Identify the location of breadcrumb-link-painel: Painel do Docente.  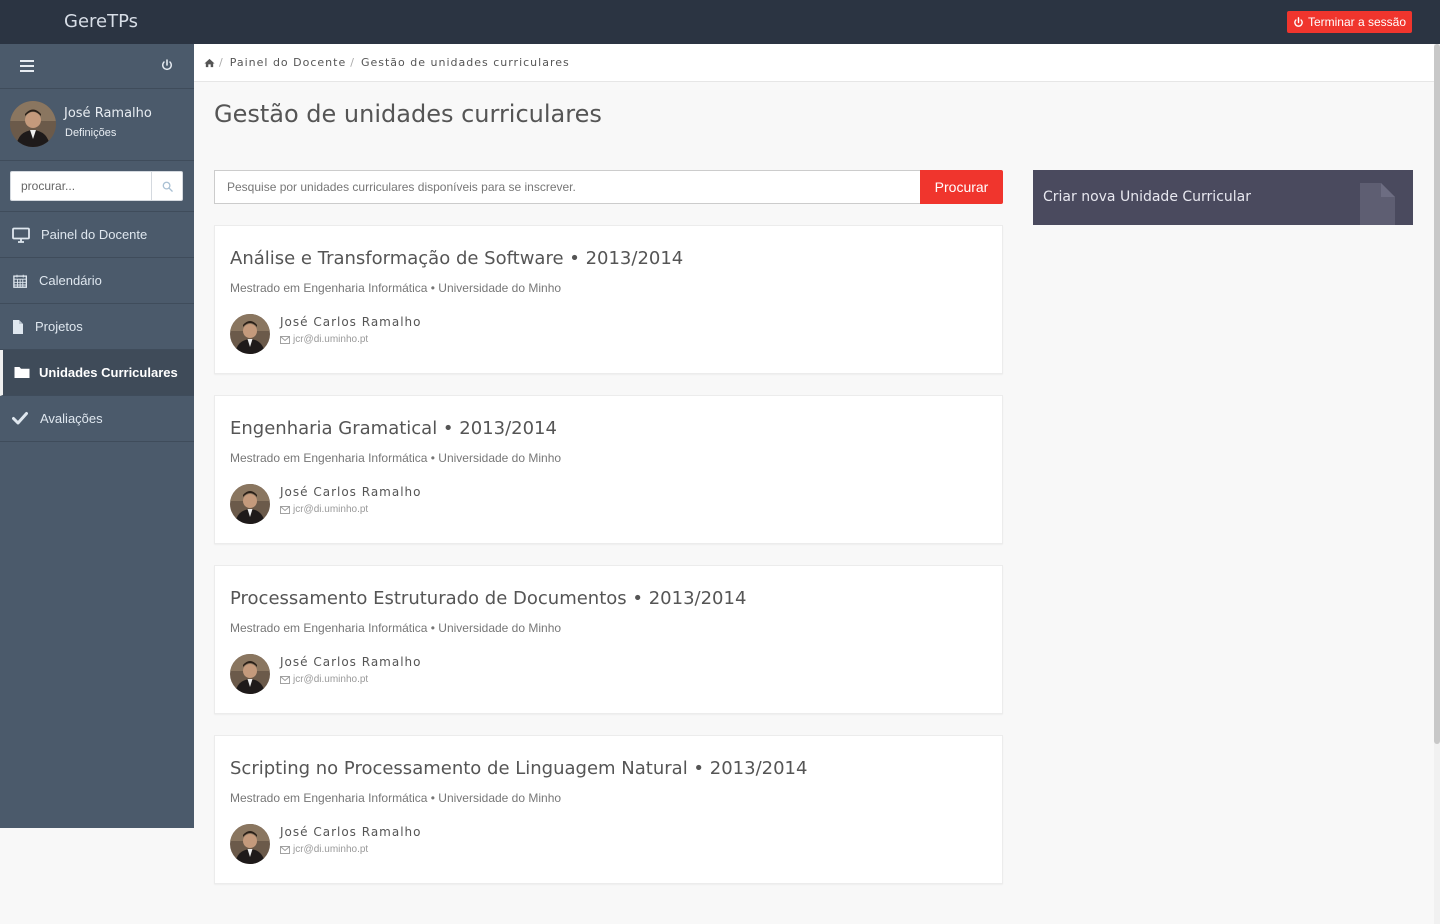
(288, 62).